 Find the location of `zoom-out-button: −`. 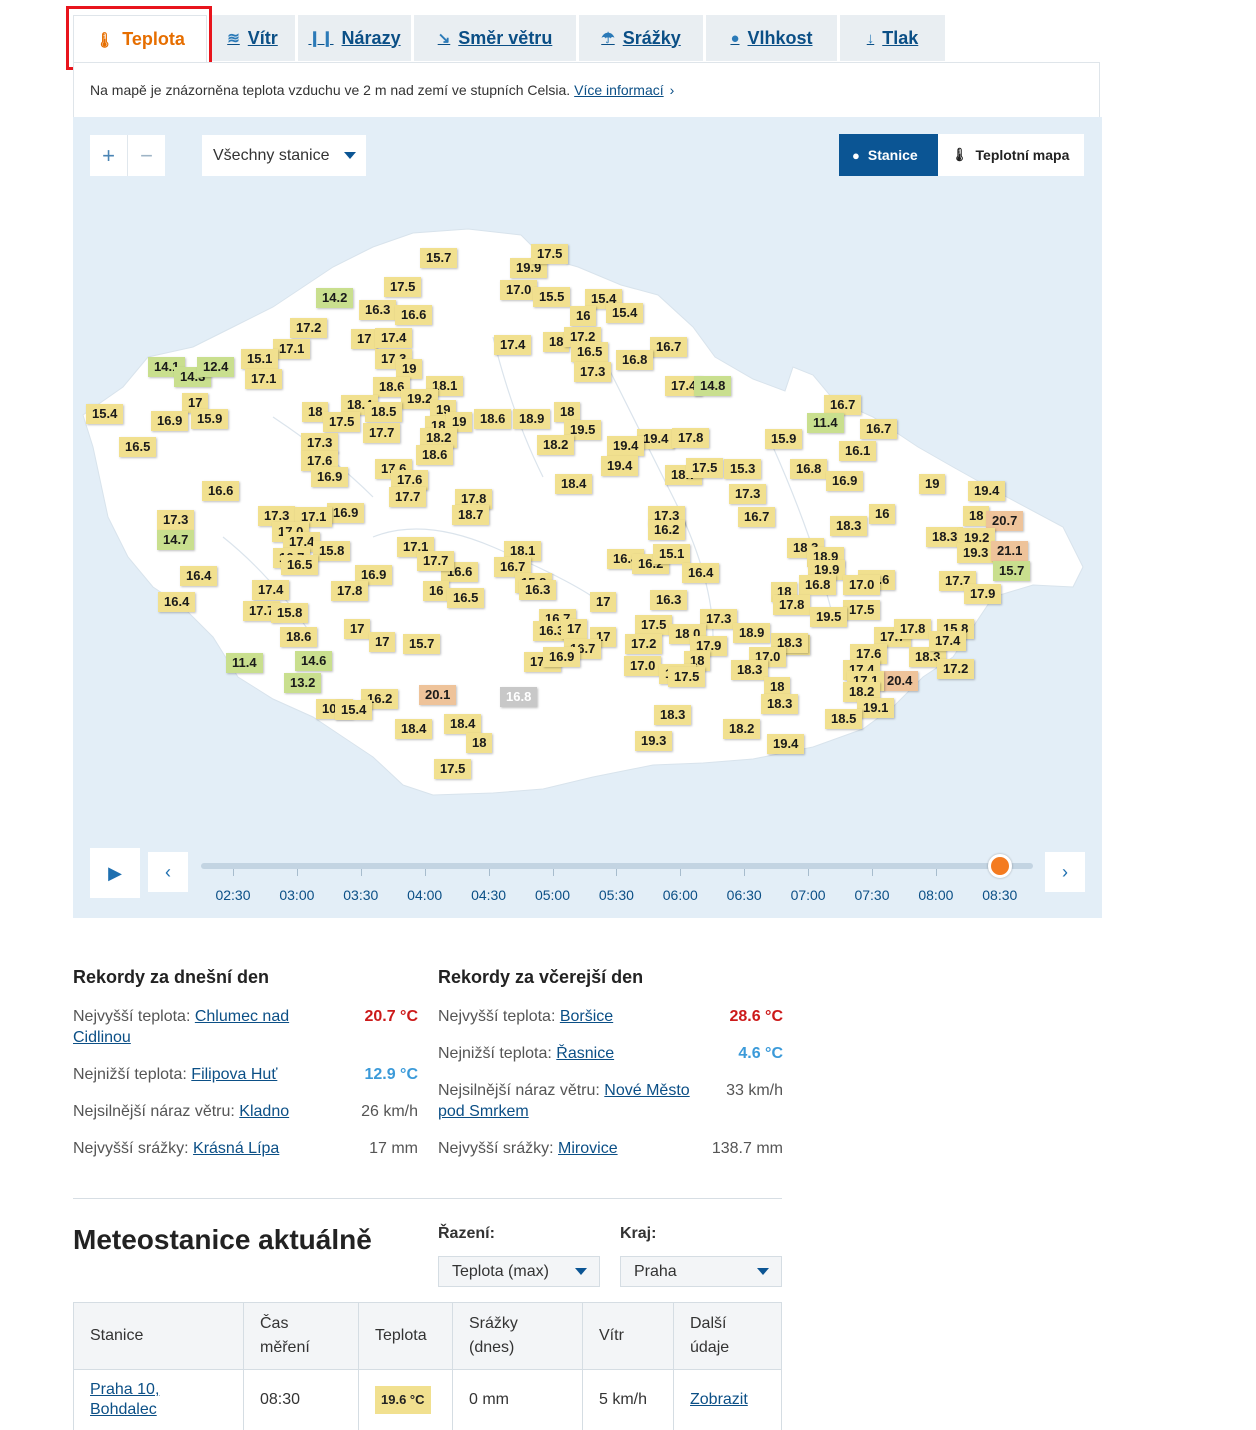

zoom-out-button: − is located at coordinates (146, 155).